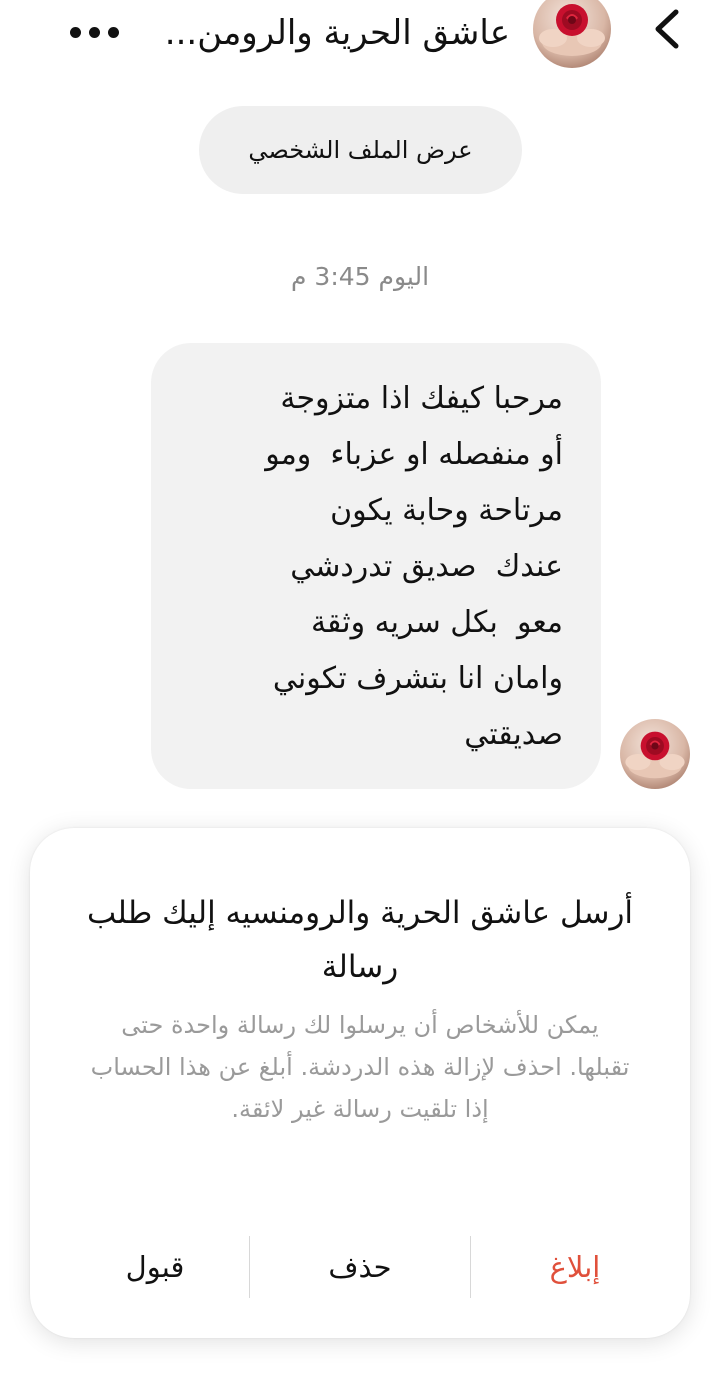 The height and width of the screenshot is (1392, 720). Describe the element at coordinates (155, 1267) in the screenshot. I see `accept-button: قبول` at that location.